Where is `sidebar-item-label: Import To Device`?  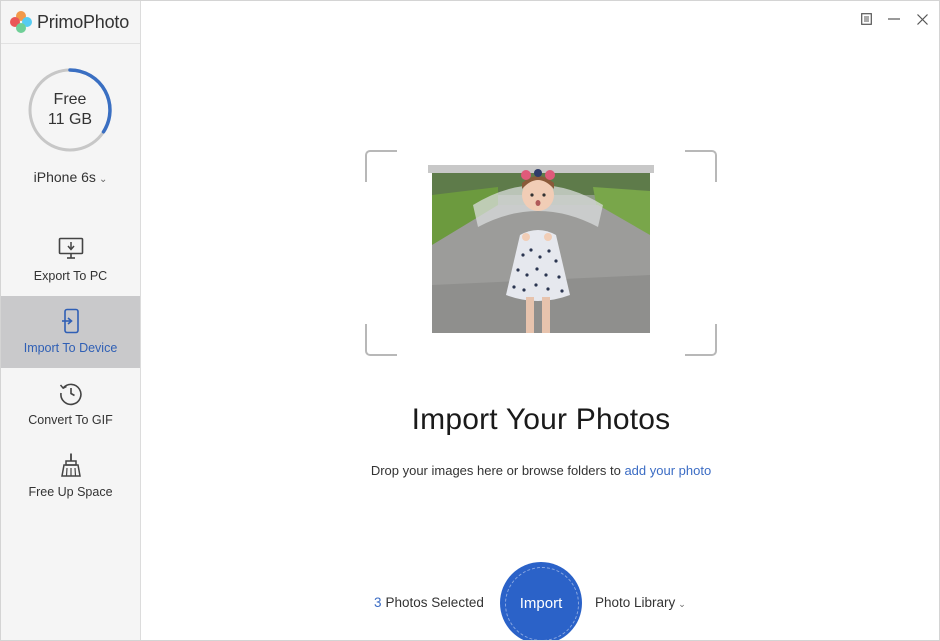 sidebar-item-label: Import To Device is located at coordinates (70, 348).